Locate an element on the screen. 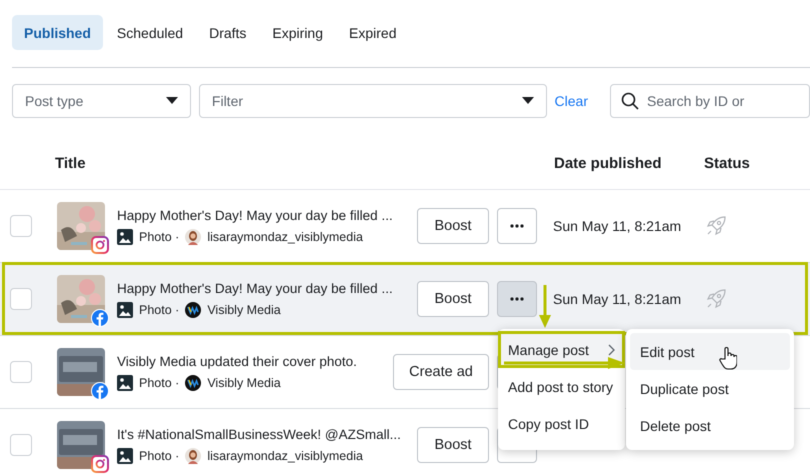 The image size is (810, 476). menu-item: Duplicate post is located at coordinates (710, 388).